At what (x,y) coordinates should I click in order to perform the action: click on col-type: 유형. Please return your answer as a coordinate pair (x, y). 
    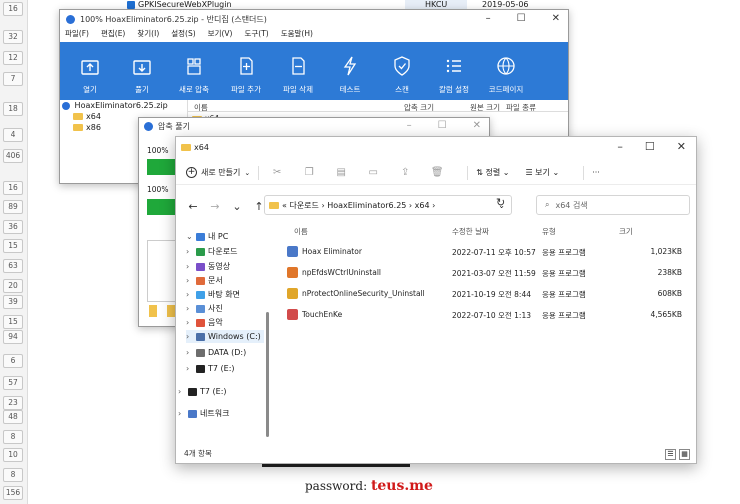
    Looking at the image, I should click on (549, 231).